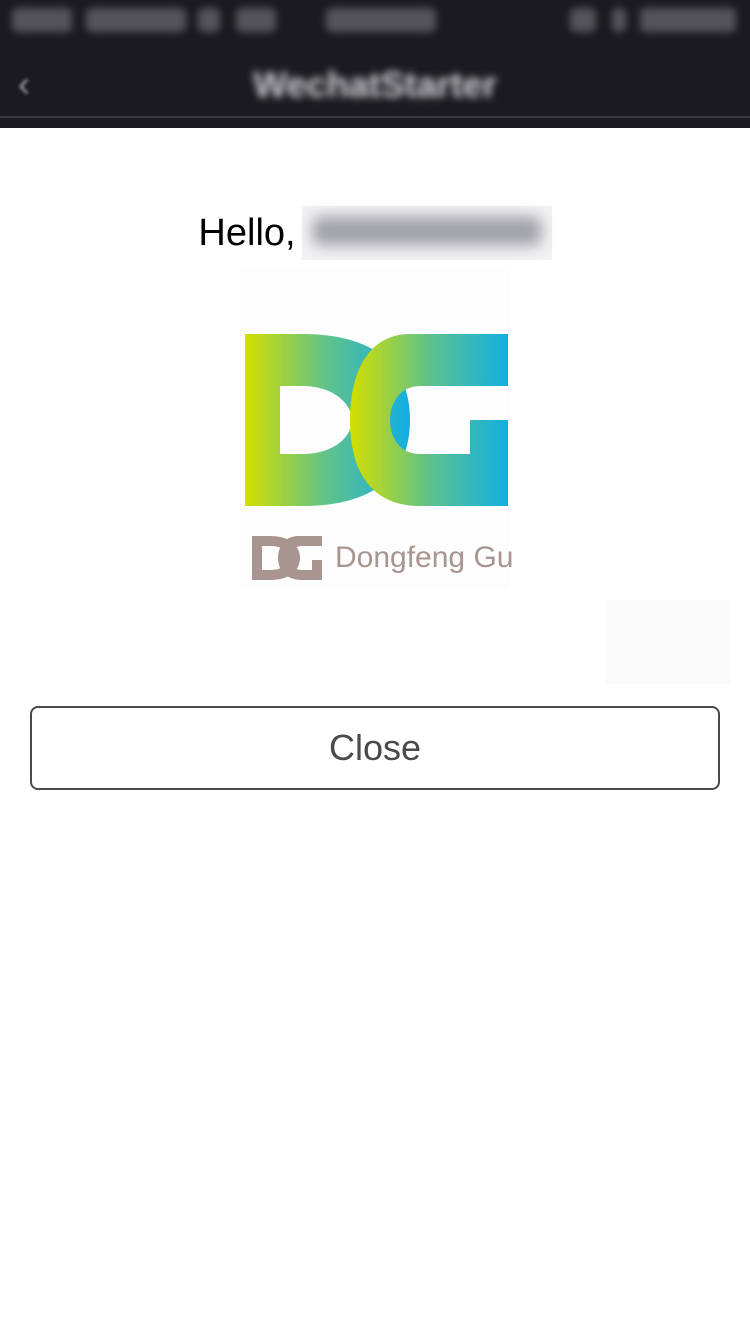  What do you see at coordinates (256, 20) in the screenshot?
I see `network-label` at bounding box center [256, 20].